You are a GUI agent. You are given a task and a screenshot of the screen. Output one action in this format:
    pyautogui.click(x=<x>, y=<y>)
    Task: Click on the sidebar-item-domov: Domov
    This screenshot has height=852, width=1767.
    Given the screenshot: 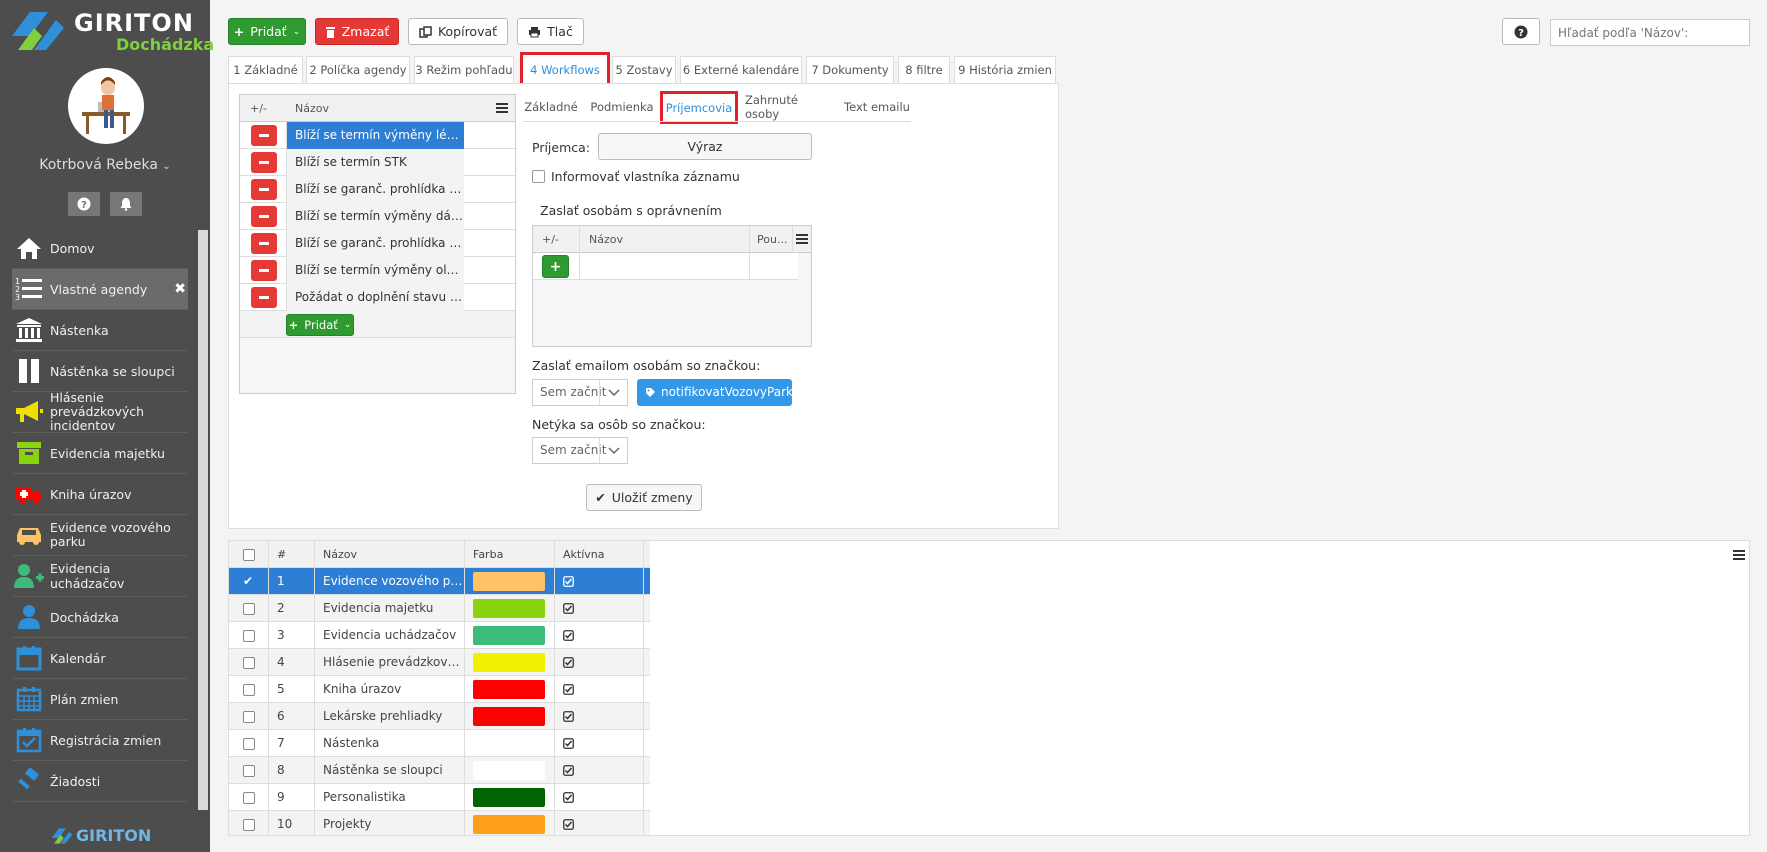 What is the action you would take?
    pyautogui.click(x=100, y=248)
    